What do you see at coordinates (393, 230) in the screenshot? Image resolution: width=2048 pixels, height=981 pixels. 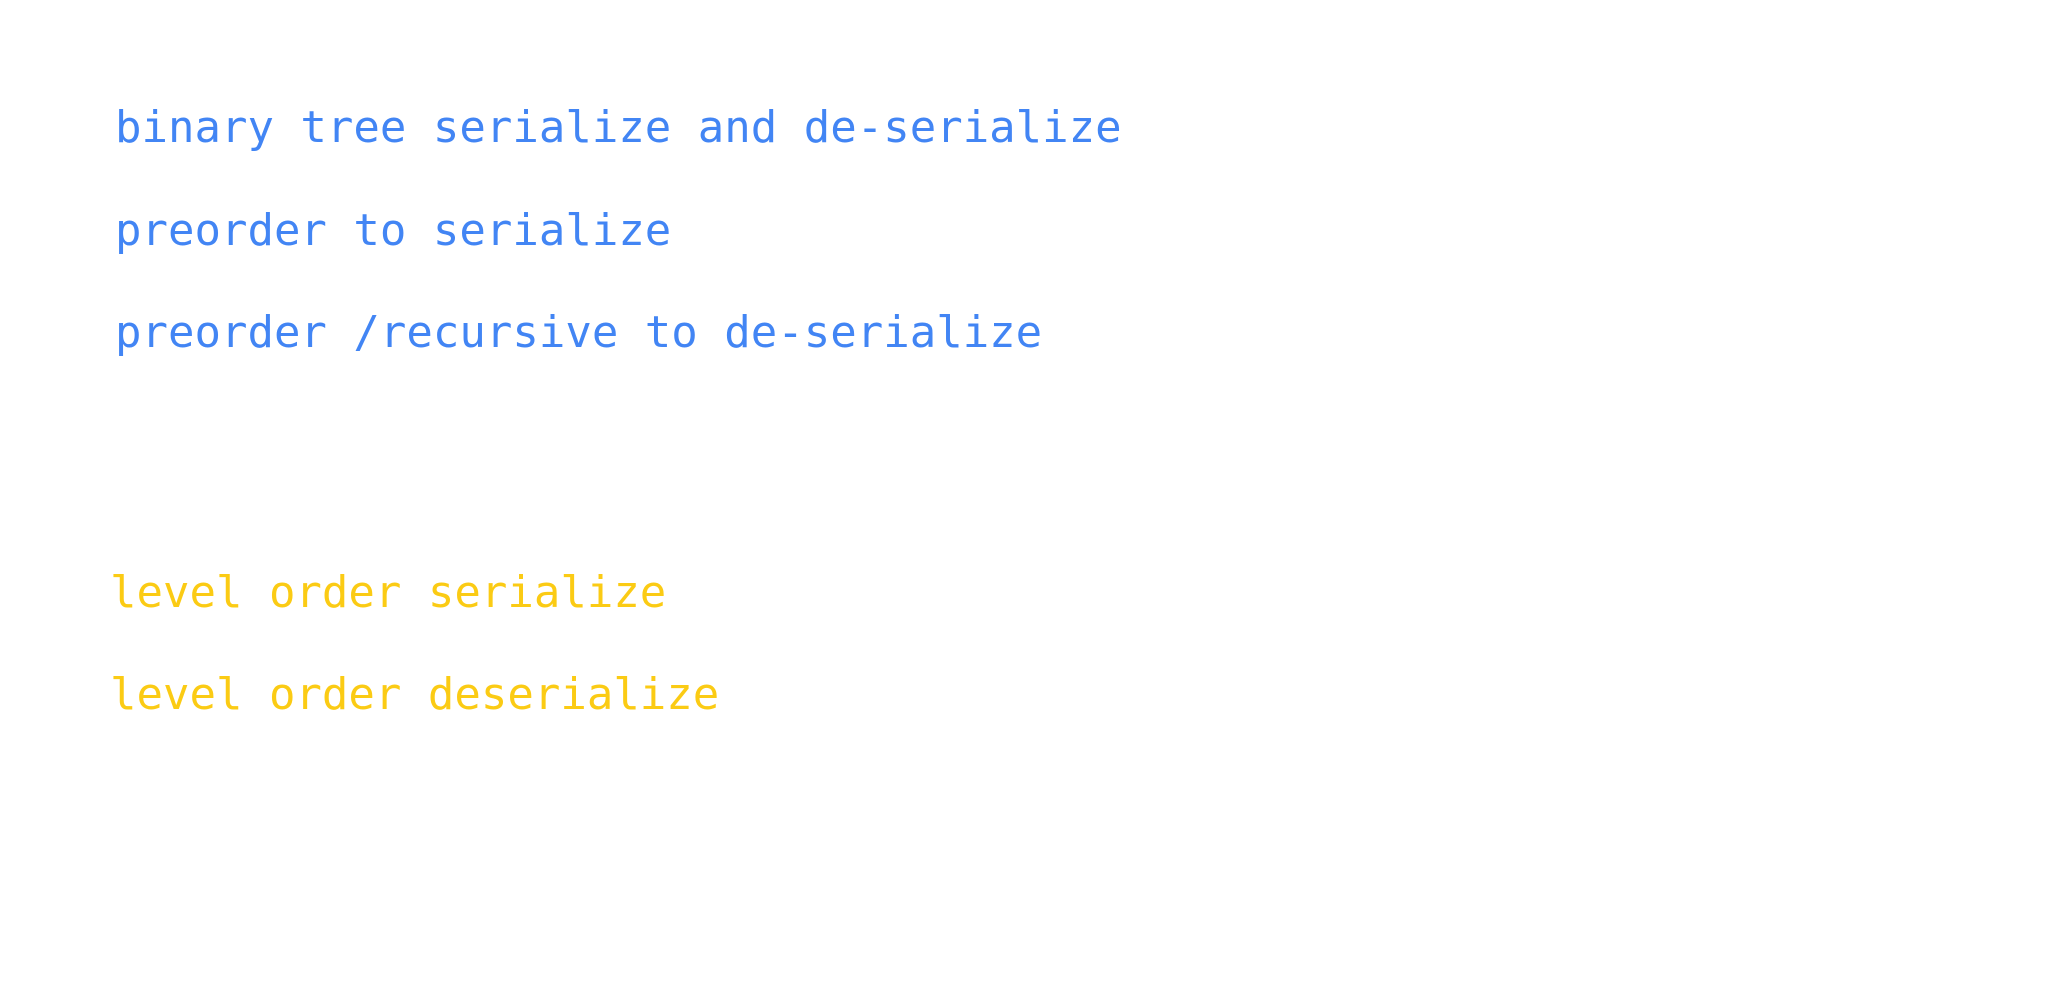 I see `text-line-preorder-serialize: preorder to serialize` at bounding box center [393, 230].